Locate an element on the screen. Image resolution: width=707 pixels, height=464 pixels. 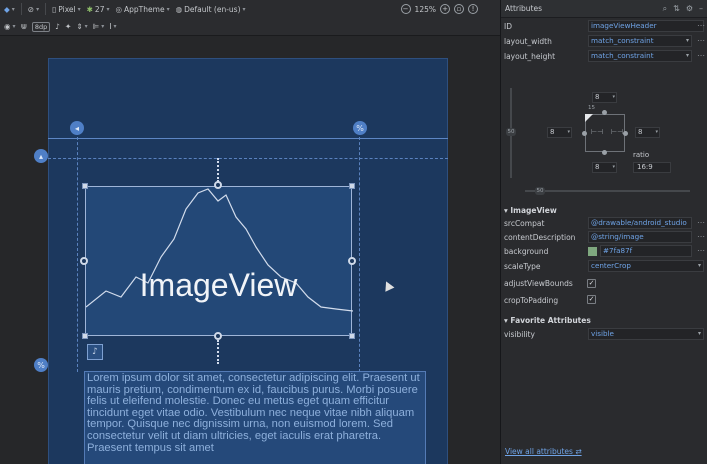
infer-constraints-button: ✦ is located at coordinates (68, 26).